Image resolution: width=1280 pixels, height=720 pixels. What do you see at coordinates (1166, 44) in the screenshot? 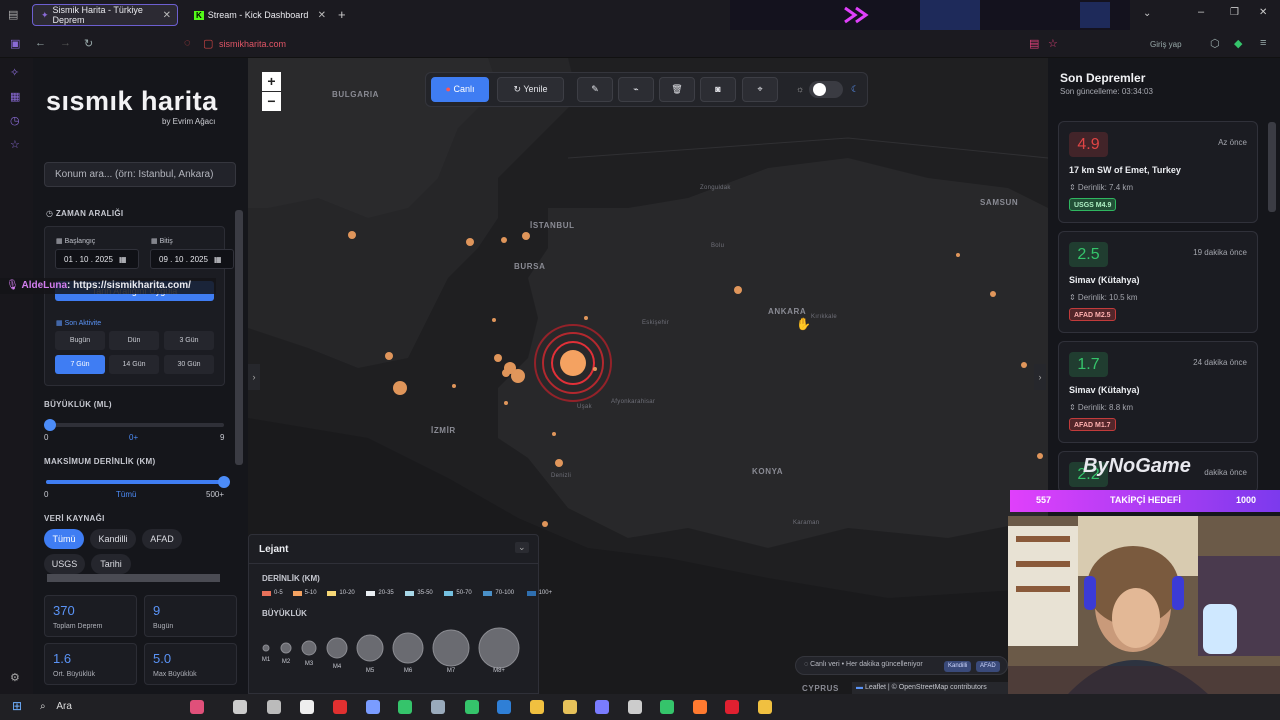
I see `login-link: Giriş yap` at bounding box center [1166, 44].